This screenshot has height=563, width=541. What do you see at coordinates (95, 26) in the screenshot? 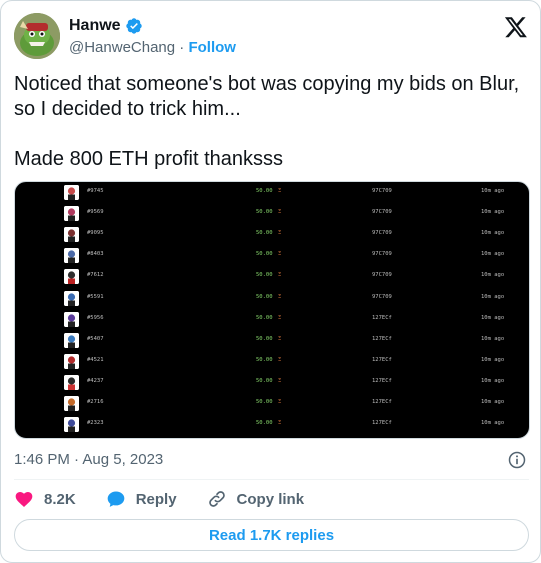
I see `author-name: Hanwe` at bounding box center [95, 26].